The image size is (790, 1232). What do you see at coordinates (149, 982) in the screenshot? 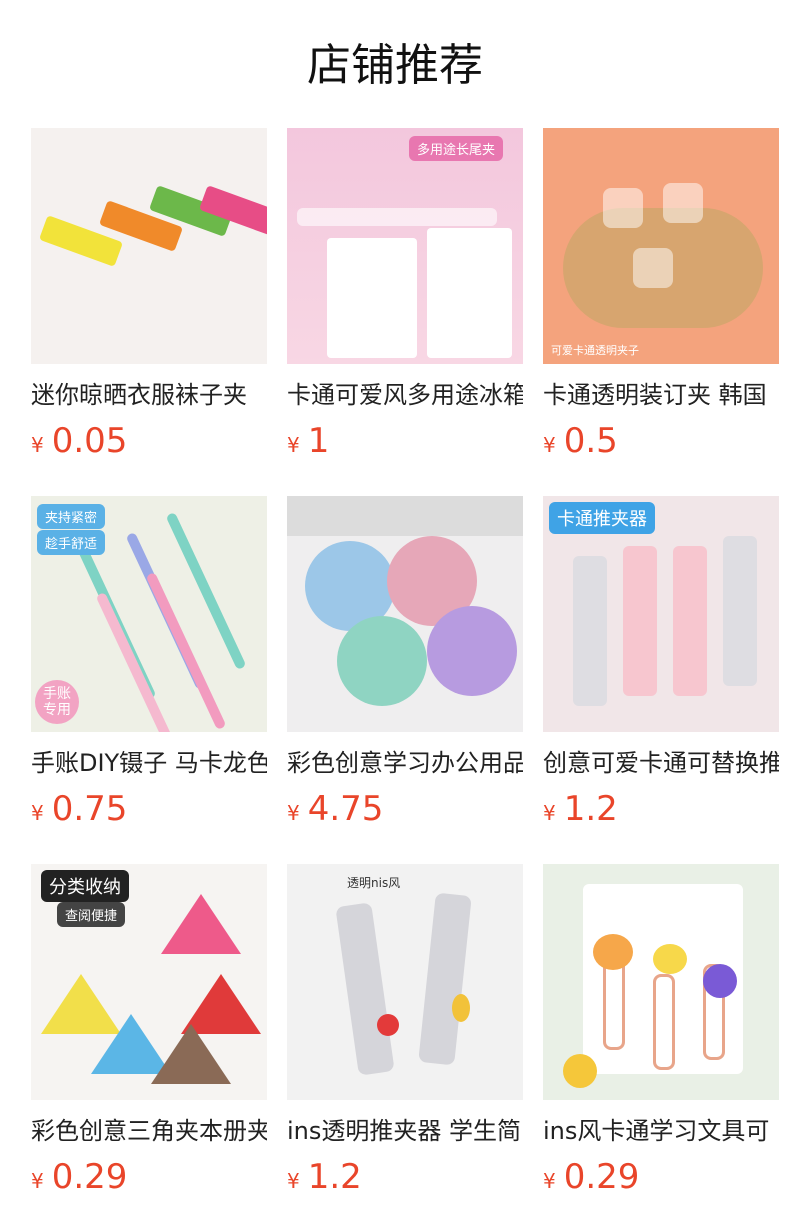
I see `product-image: 分类收纳 查阅便捷` at bounding box center [149, 982].